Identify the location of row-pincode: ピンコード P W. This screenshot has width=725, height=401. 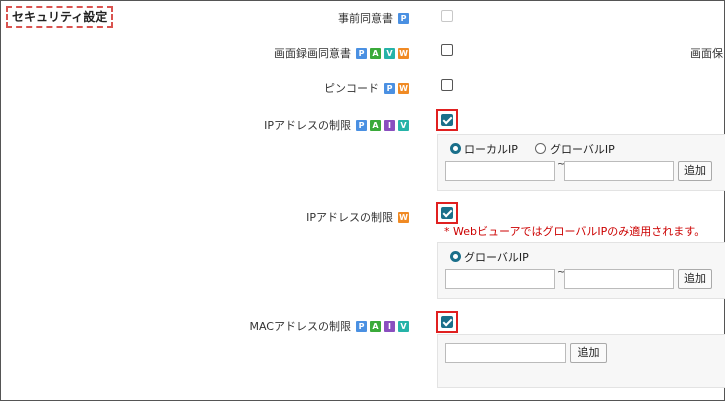
(366, 88).